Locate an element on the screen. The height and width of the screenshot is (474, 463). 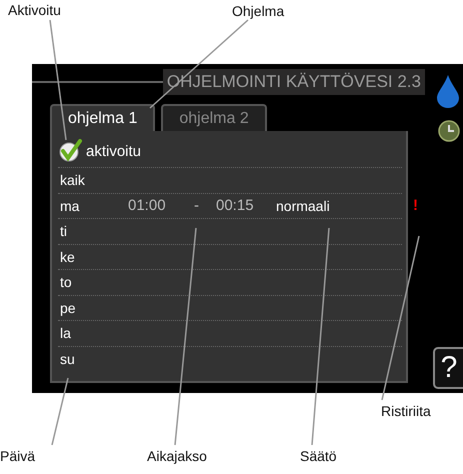
day-label: to is located at coordinates (93, 282).